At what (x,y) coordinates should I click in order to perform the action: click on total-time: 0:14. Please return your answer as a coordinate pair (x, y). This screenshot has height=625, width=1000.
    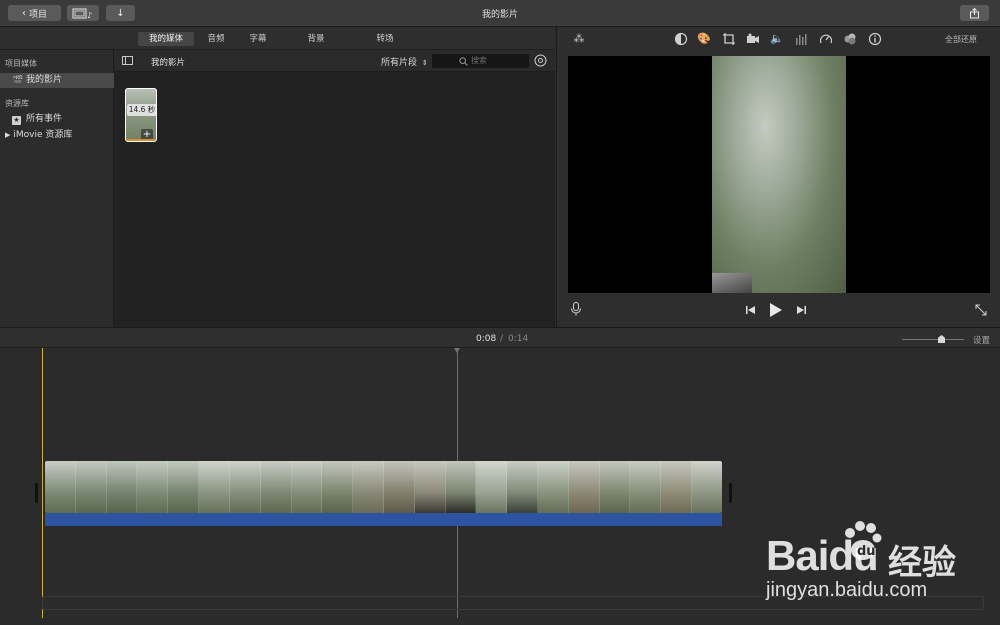
    Looking at the image, I should click on (518, 339).